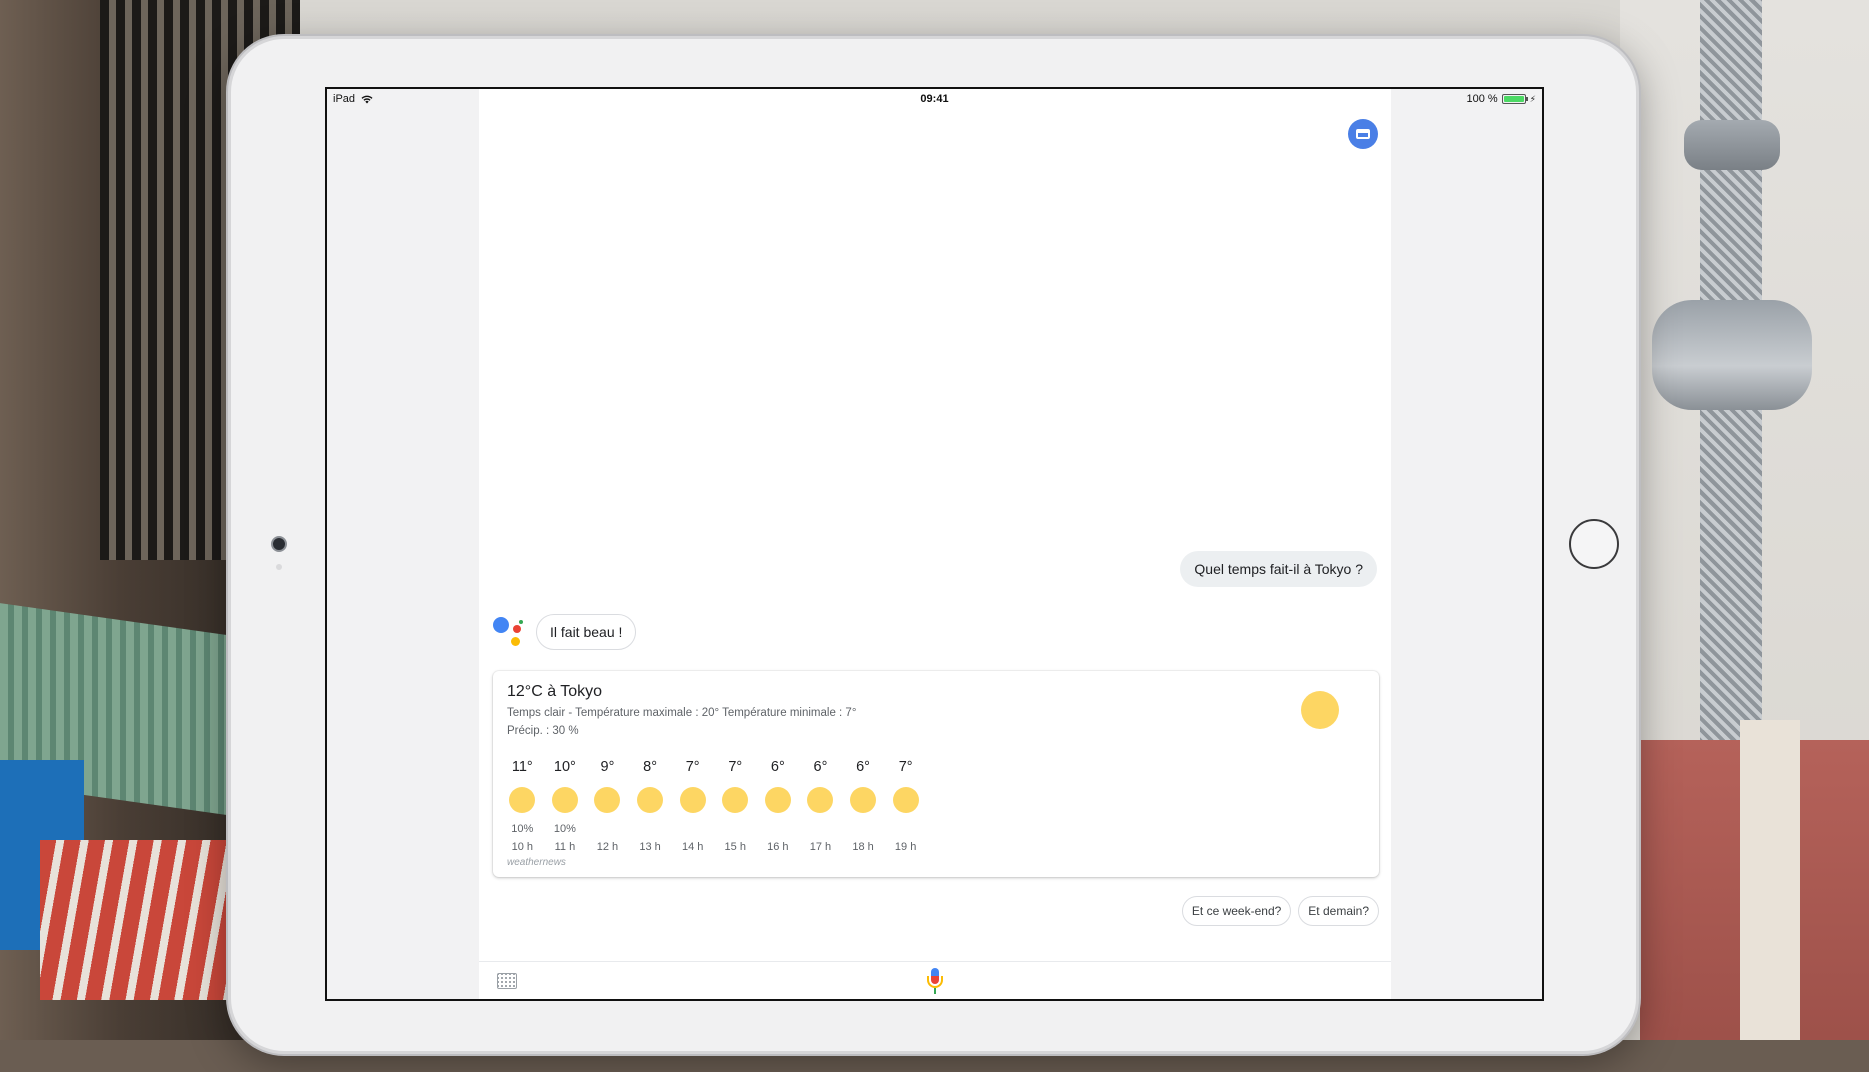 The width and height of the screenshot is (1869, 1072). What do you see at coordinates (150, 920) in the screenshot?
I see `striped-awning` at bounding box center [150, 920].